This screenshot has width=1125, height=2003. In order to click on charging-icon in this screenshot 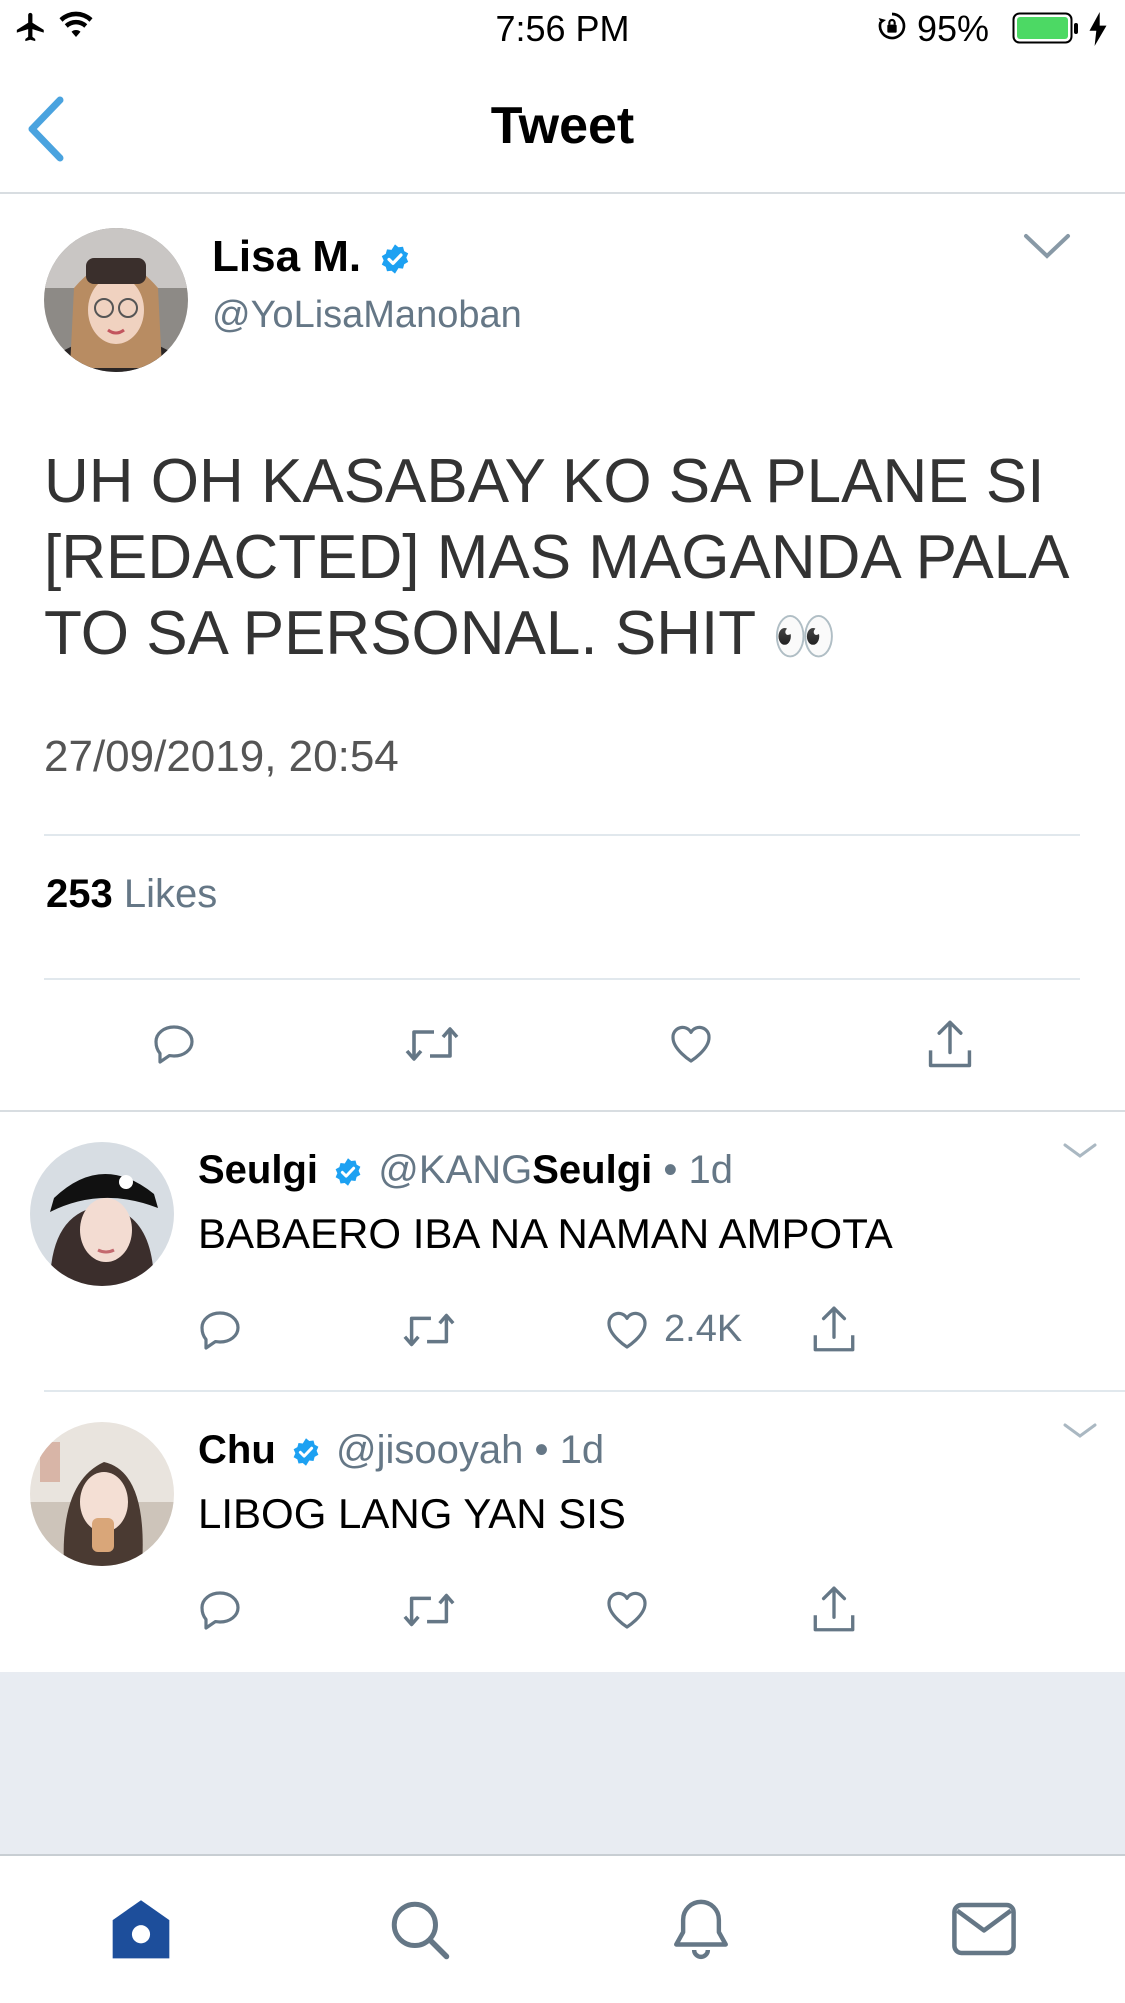, I will do `click(1098, 29)`.